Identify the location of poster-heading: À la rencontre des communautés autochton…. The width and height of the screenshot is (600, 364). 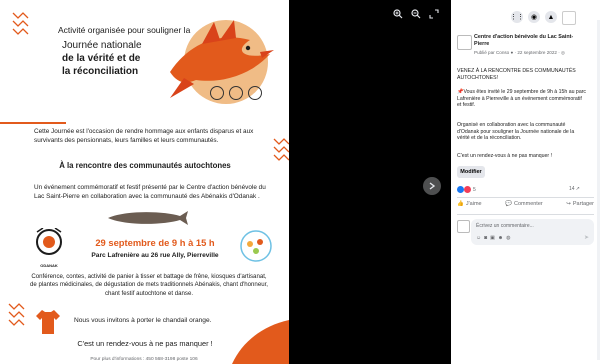
(145, 165).